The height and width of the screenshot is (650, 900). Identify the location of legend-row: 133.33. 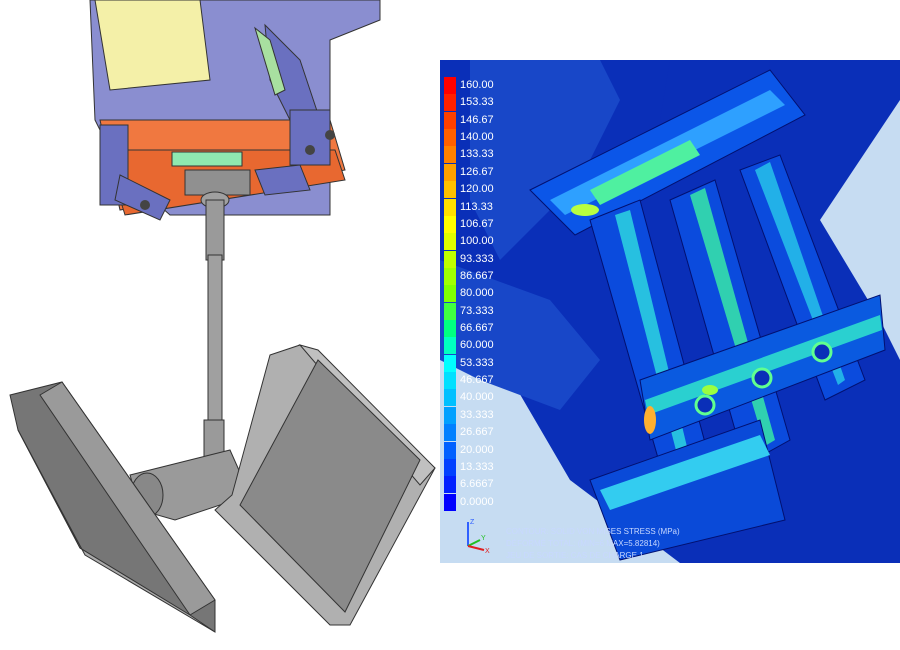
(472, 155).